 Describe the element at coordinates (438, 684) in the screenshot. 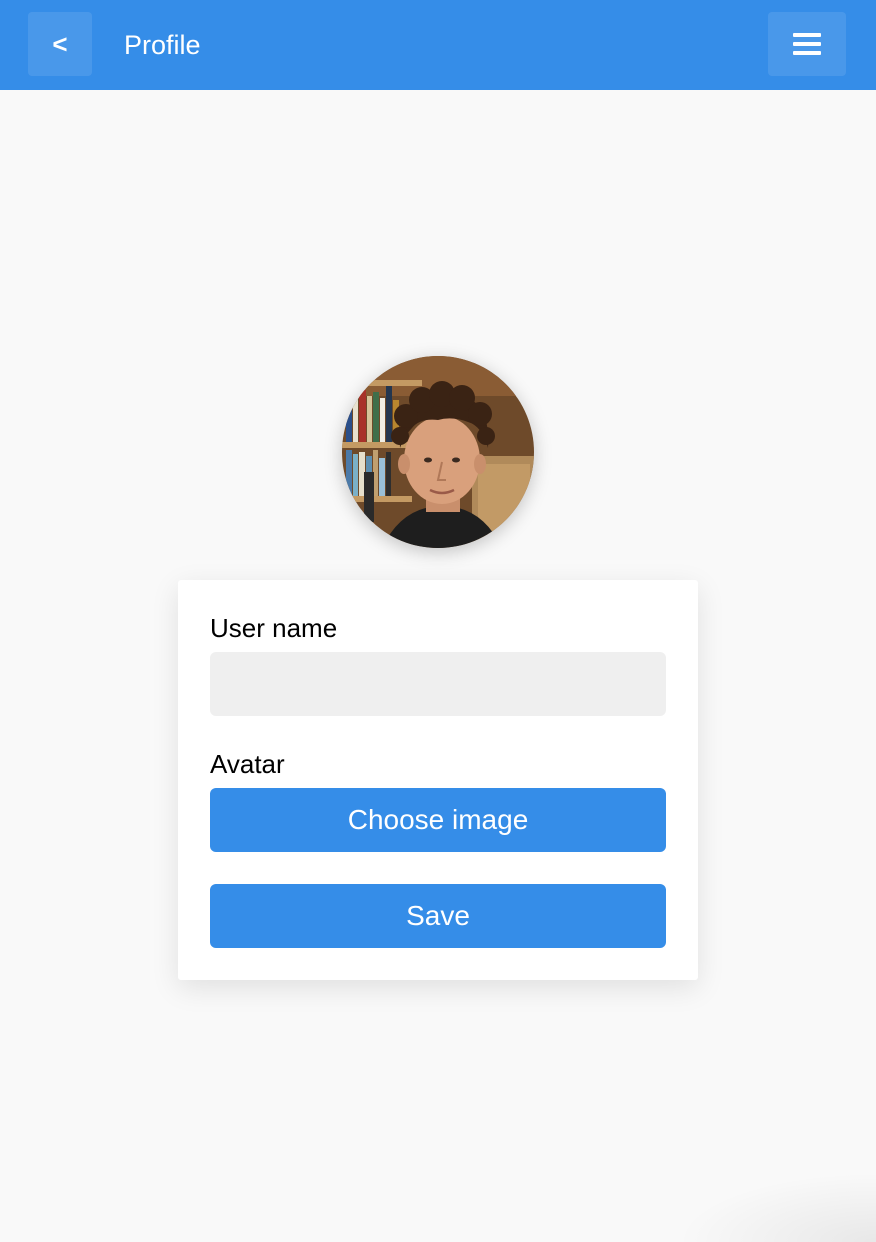

I see `username-input` at that location.